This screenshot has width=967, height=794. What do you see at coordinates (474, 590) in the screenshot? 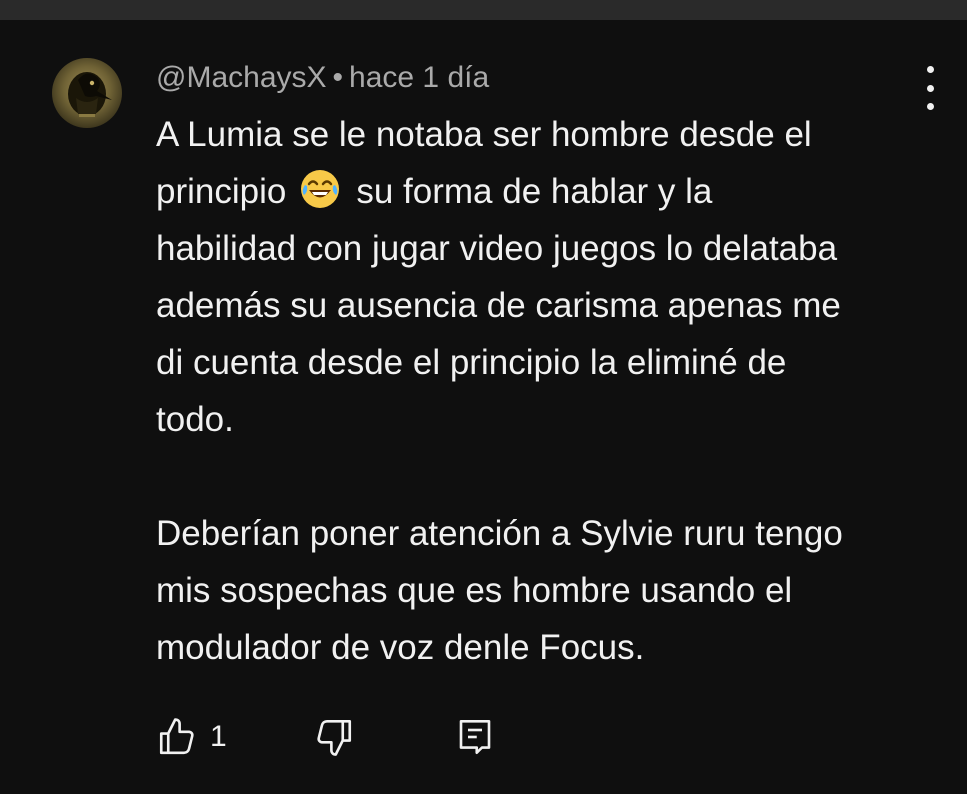
I see `comment-line: mis sospechas que es hombre usando el` at bounding box center [474, 590].